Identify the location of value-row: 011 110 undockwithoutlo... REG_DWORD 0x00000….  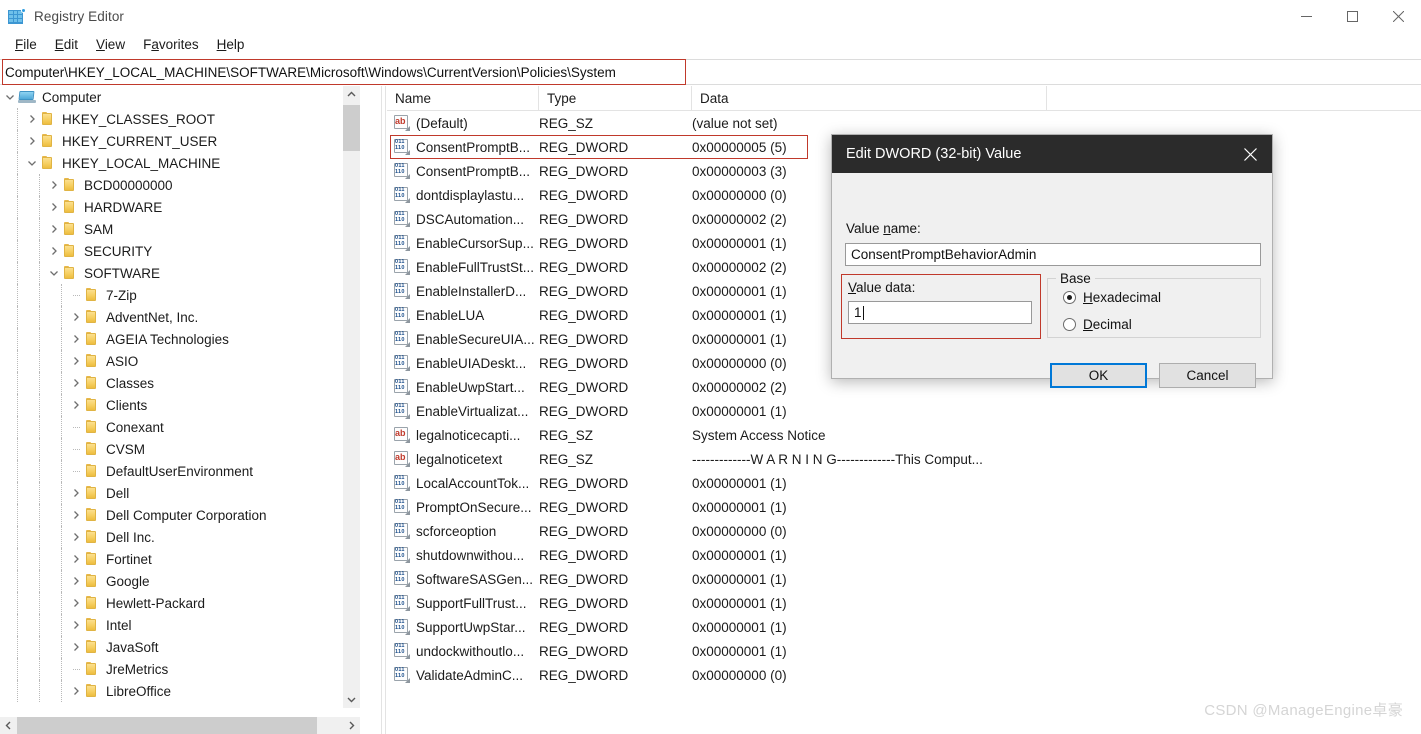
(904, 651).